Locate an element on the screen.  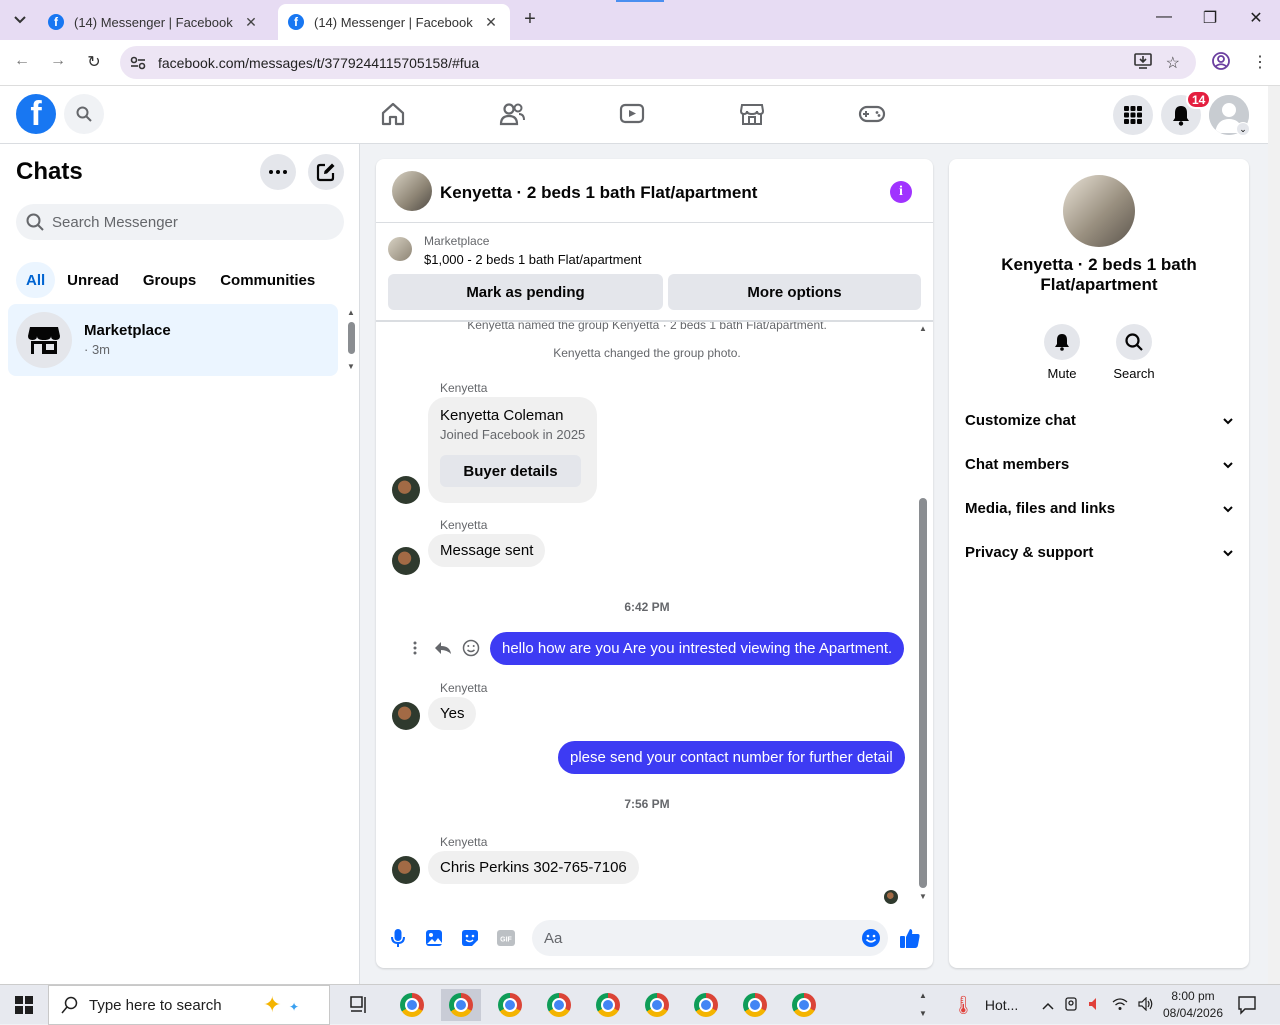
taskbar-clock: 8:00 pm 08/04/2026 is located at coordinates (1193, 1005).